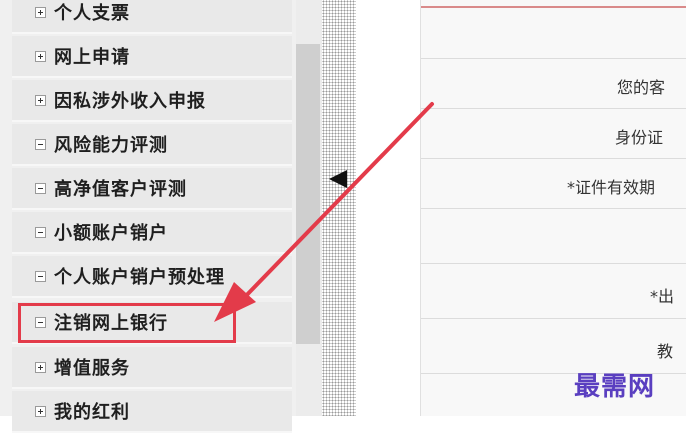 Image resolution: width=686 pixels, height=433 pixels. What do you see at coordinates (92, 412) in the screenshot?
I see `menu-item-label: 我的红利` at bounding box center [92, 412].